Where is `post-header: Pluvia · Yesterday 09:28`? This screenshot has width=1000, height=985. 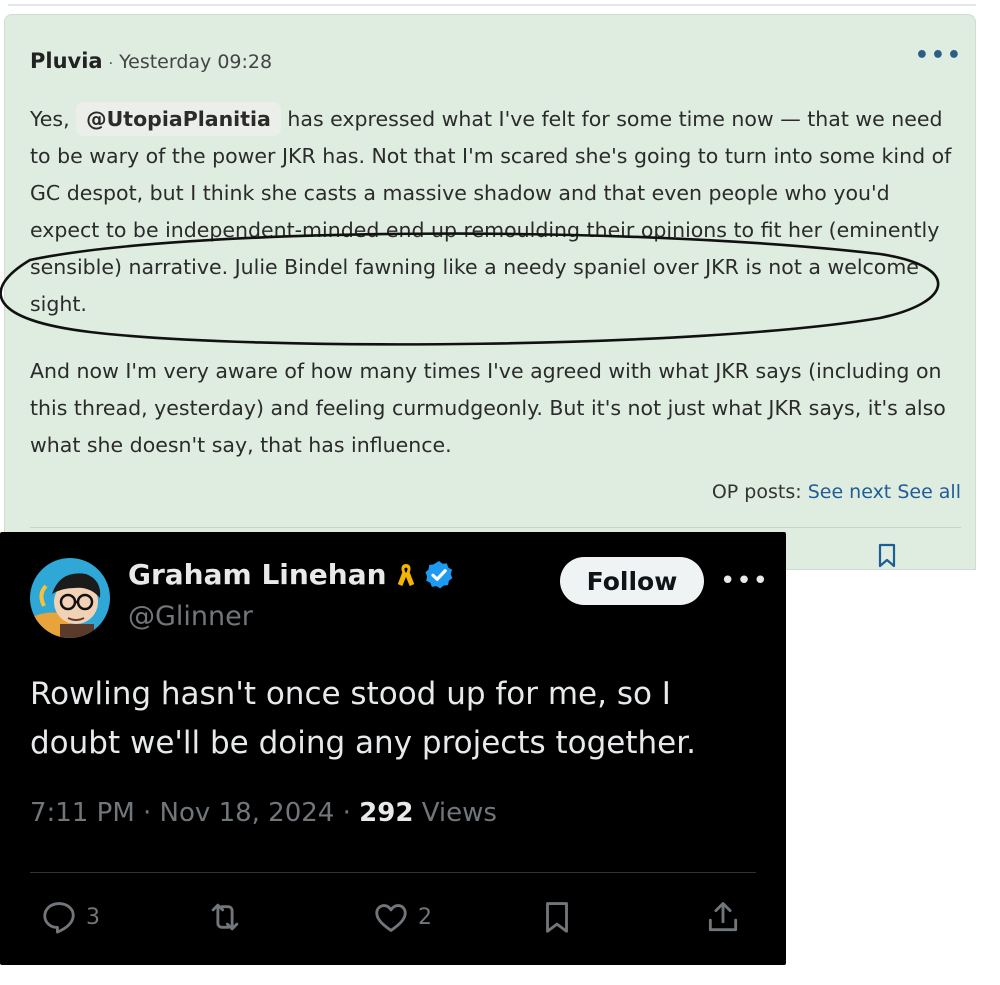
post-header: Pluvia · Yesterday 09:28 is located at coordinates (151, 61).